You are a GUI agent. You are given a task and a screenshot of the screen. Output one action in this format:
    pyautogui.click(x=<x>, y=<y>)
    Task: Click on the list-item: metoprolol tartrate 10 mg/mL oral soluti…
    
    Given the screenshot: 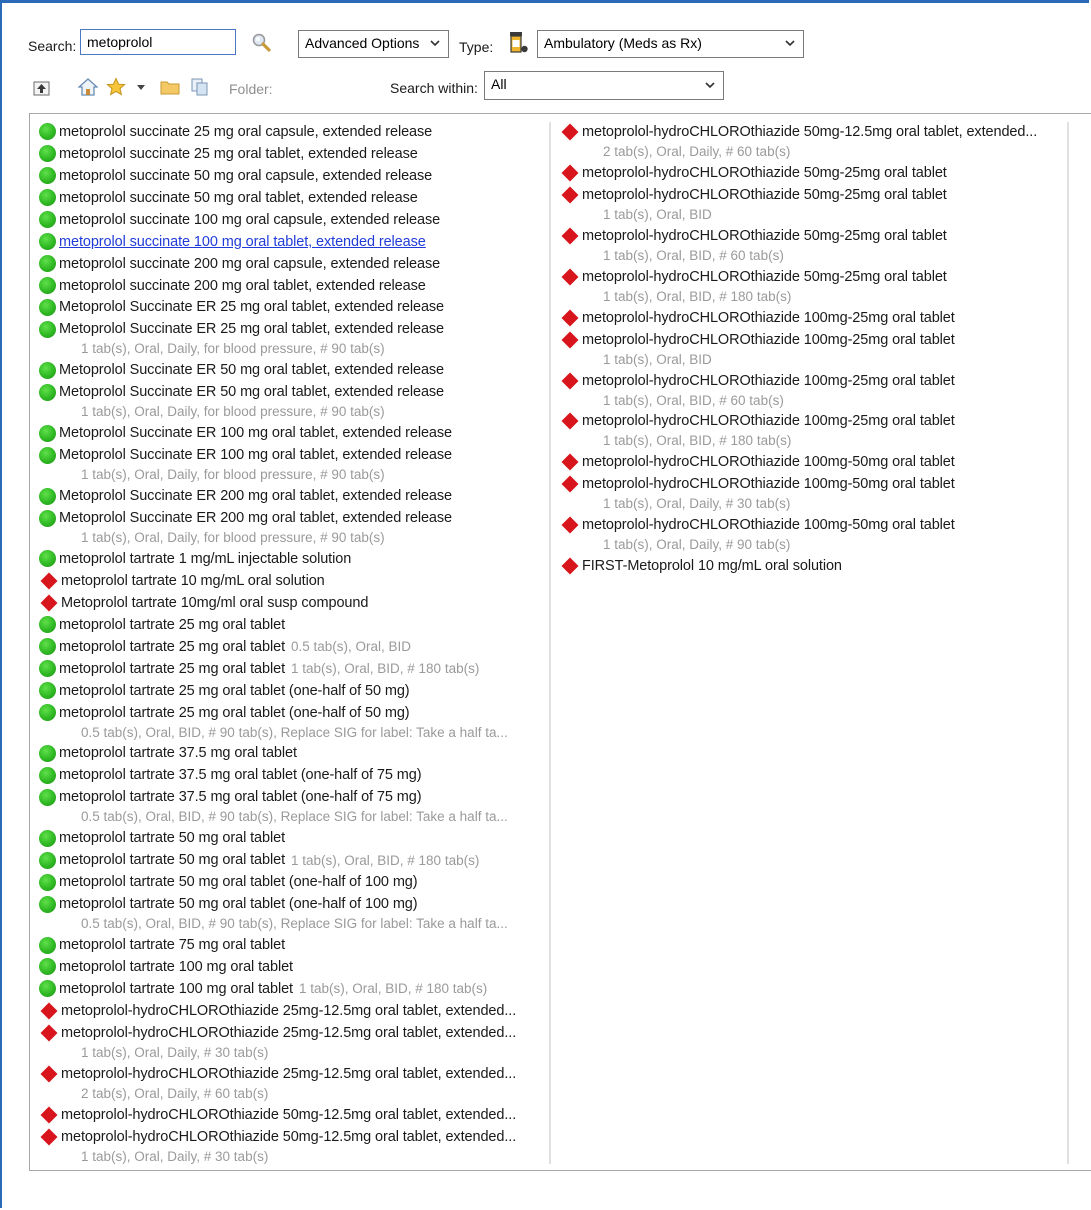 What is the action you would take?
    pyautogui.click(x=291, y=581)
    